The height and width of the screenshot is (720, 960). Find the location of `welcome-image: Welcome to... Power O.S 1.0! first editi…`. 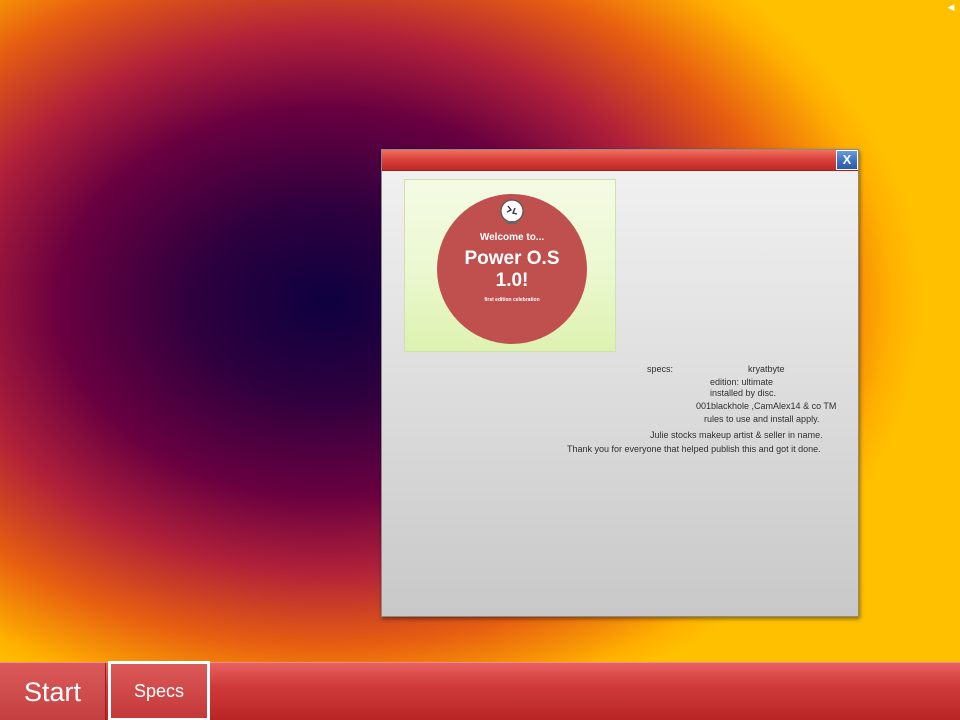

welcome-image: Welcome to... Power O.S 1.0! first editi… is located at coordinates (510, 265).